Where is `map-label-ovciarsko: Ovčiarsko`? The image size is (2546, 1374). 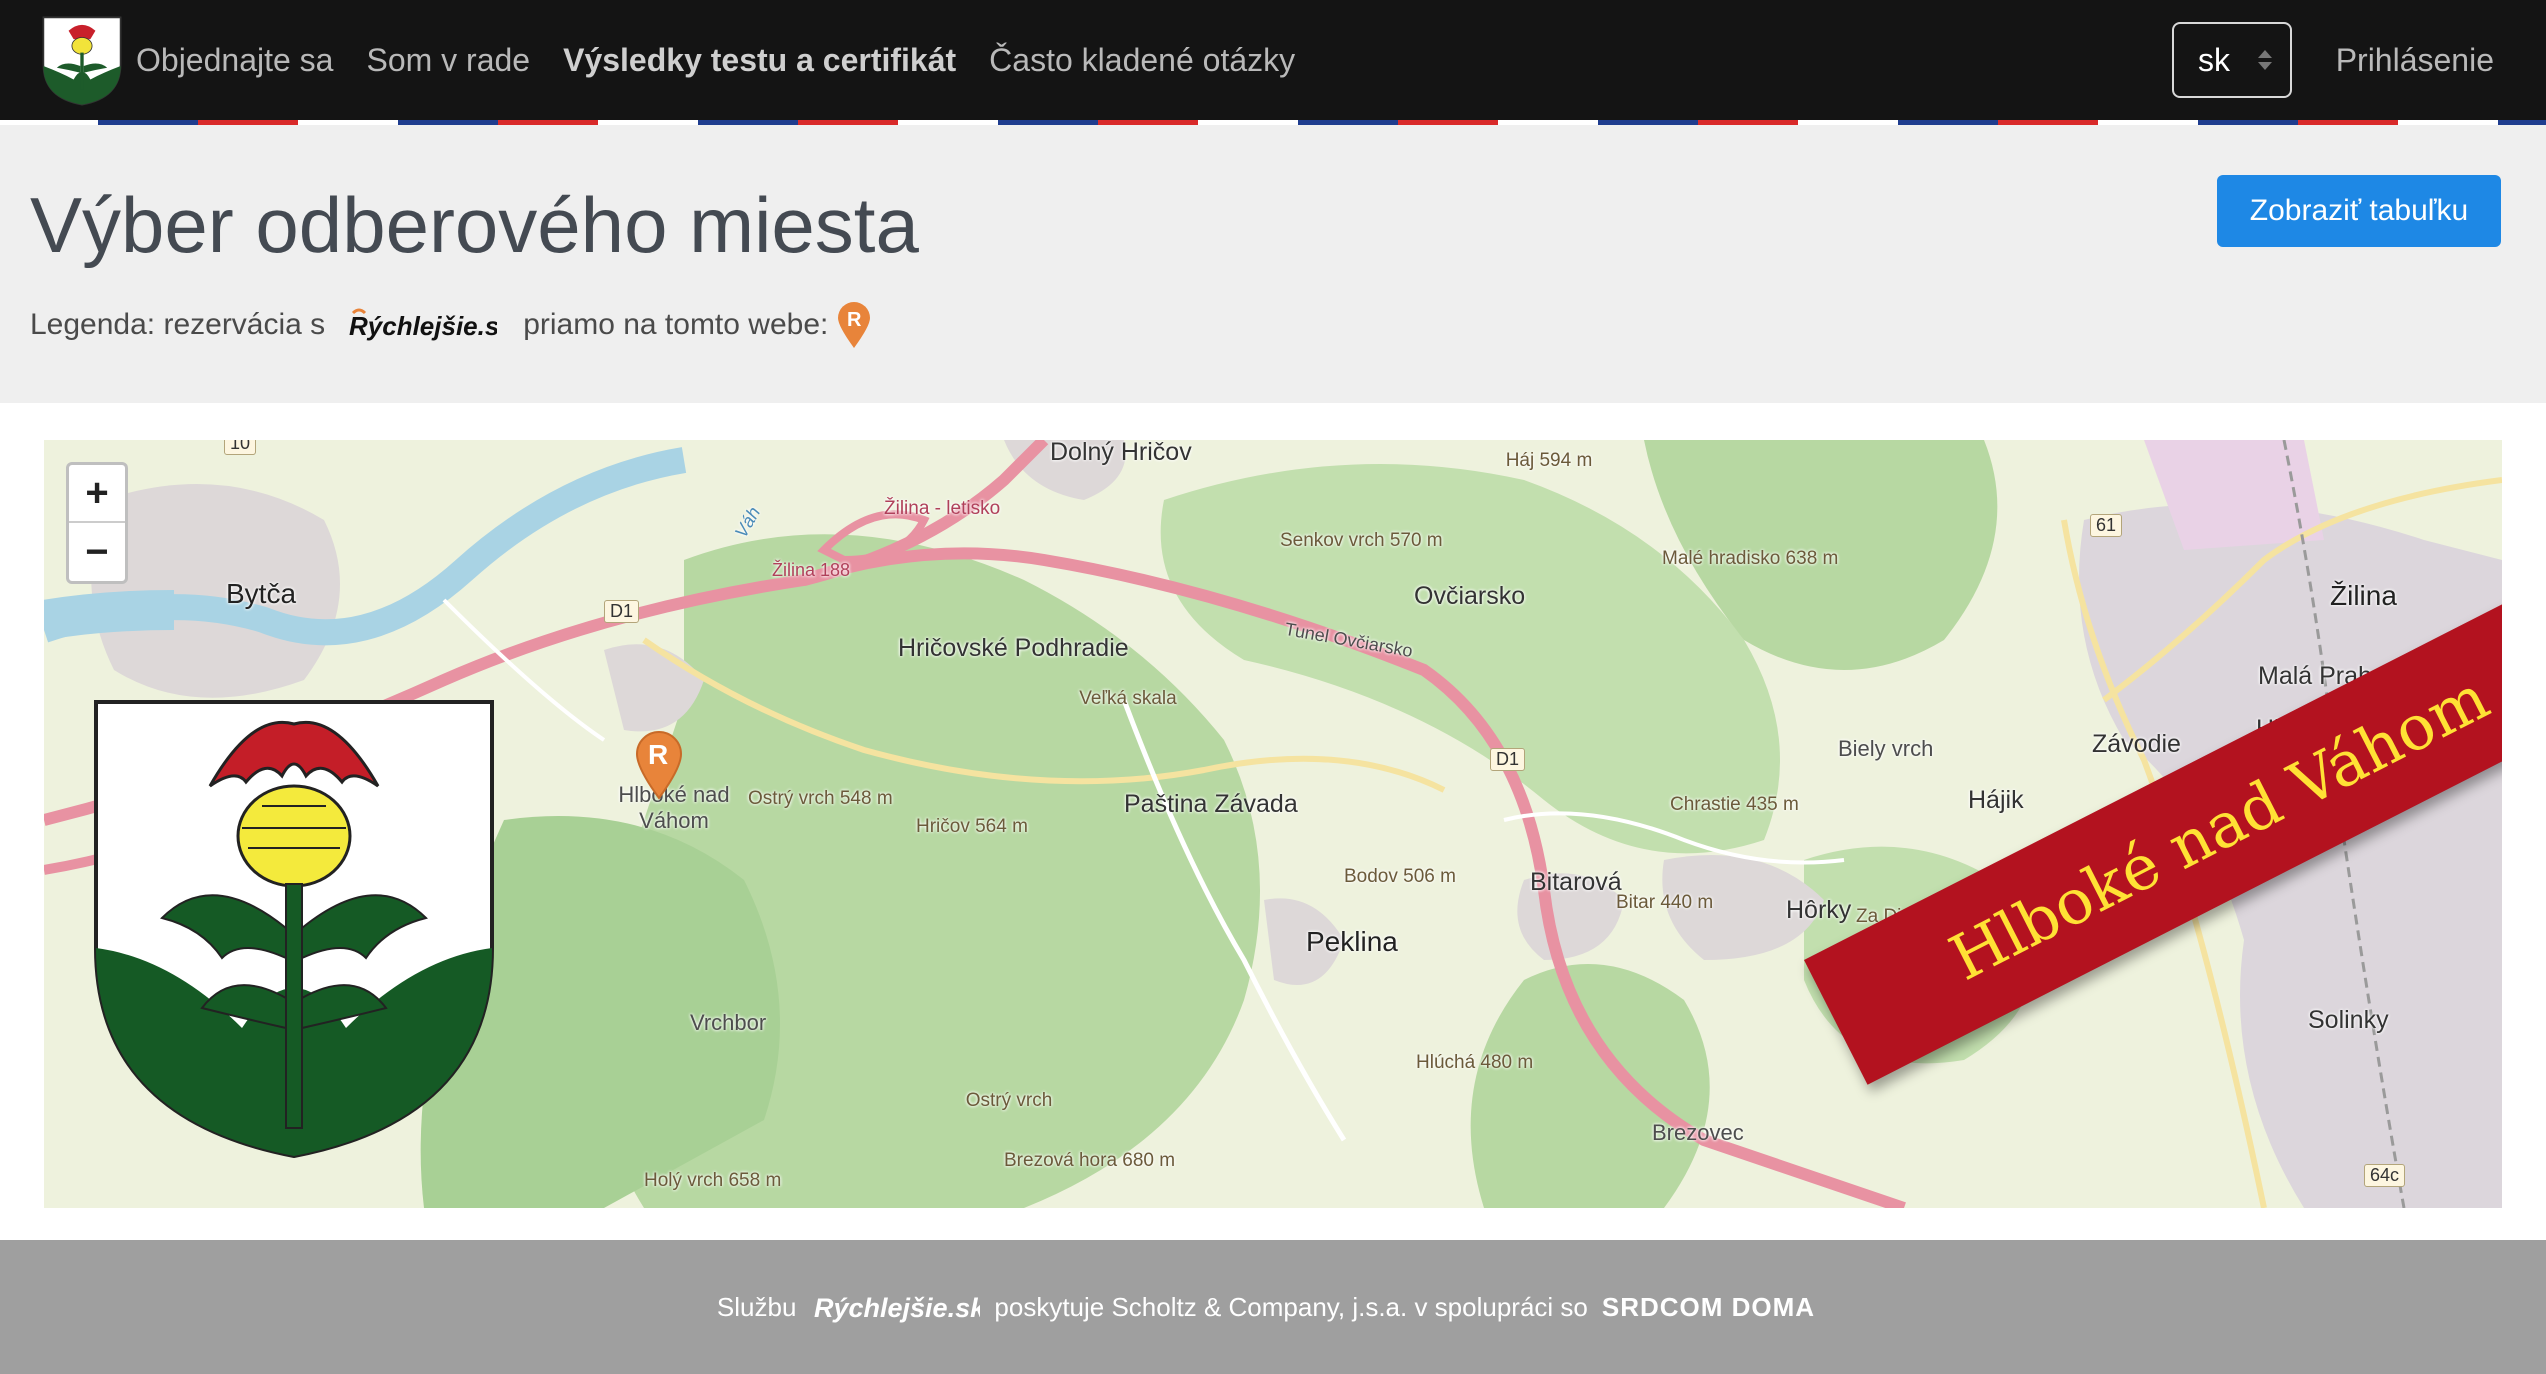 map-label-ovciarsko: Ovčiarsko is located at coordinates (1470, 596).